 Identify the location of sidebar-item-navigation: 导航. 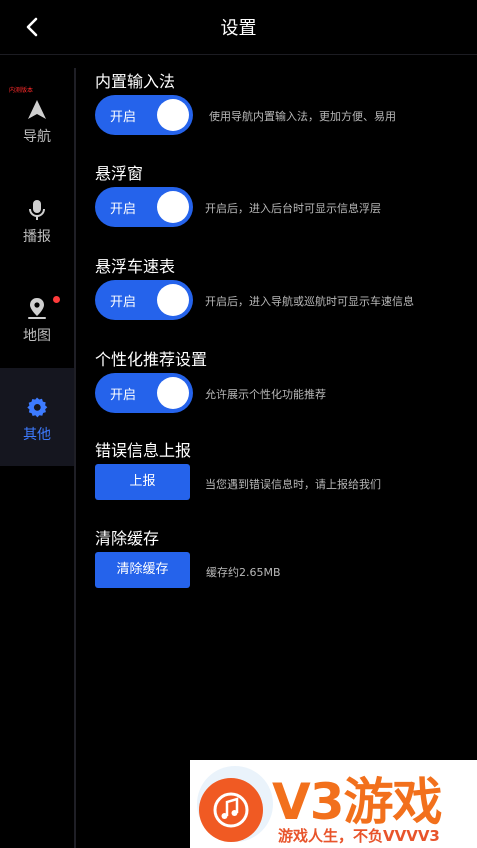
(37, 121).